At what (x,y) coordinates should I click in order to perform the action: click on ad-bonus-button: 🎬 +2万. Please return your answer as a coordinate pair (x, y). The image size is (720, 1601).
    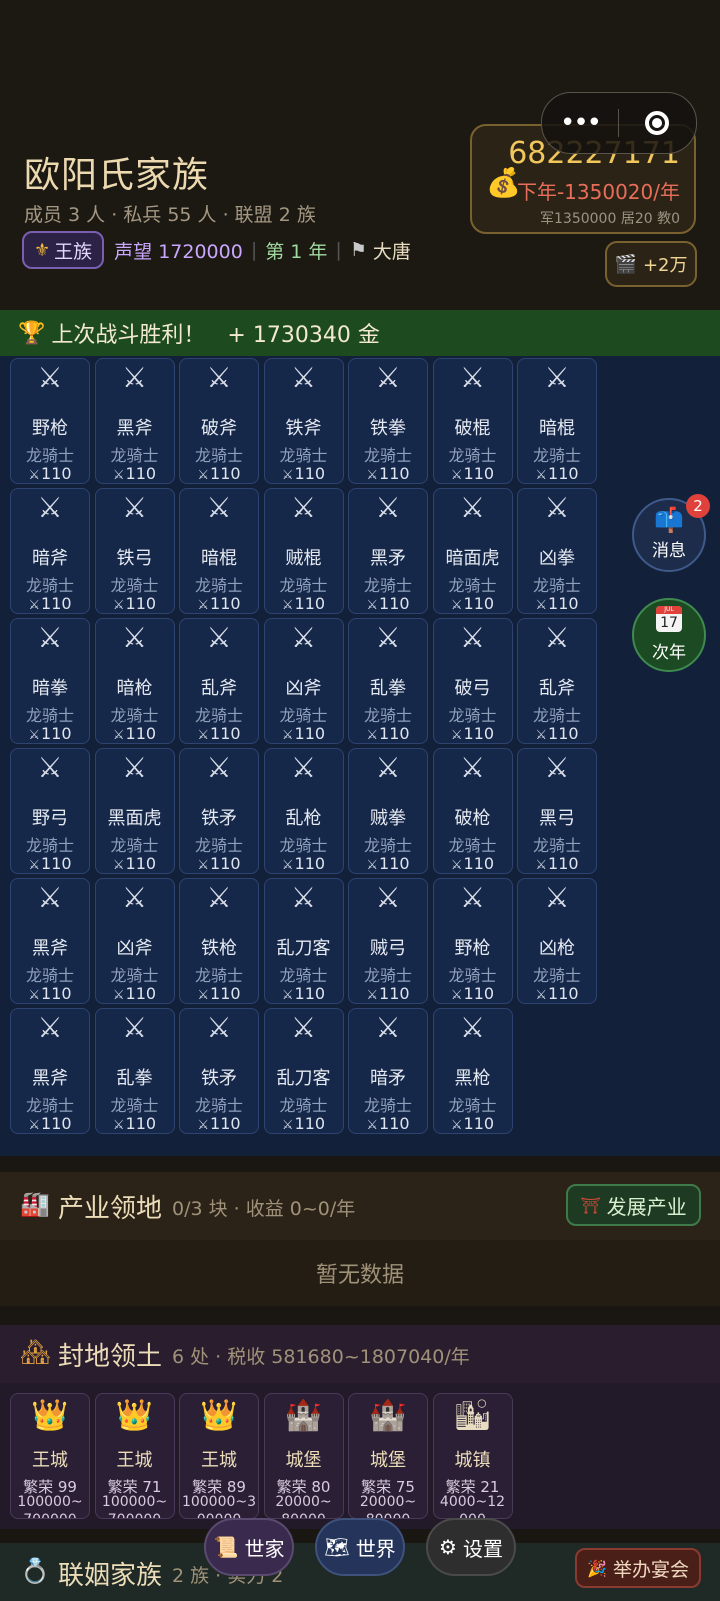
    Looking at the image, I should click on (651, 264).